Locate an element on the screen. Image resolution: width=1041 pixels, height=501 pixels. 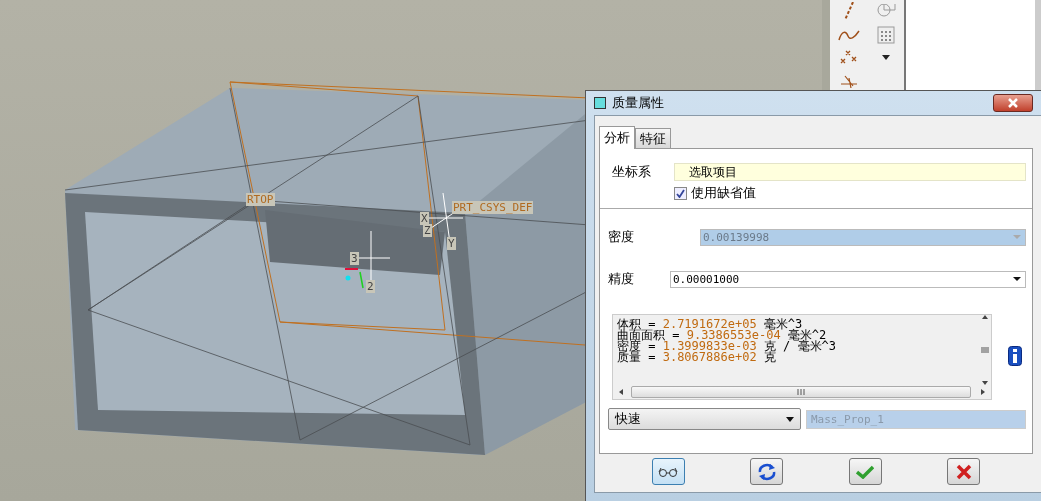
axis-label: 3 is located at coordinates (354, 258).